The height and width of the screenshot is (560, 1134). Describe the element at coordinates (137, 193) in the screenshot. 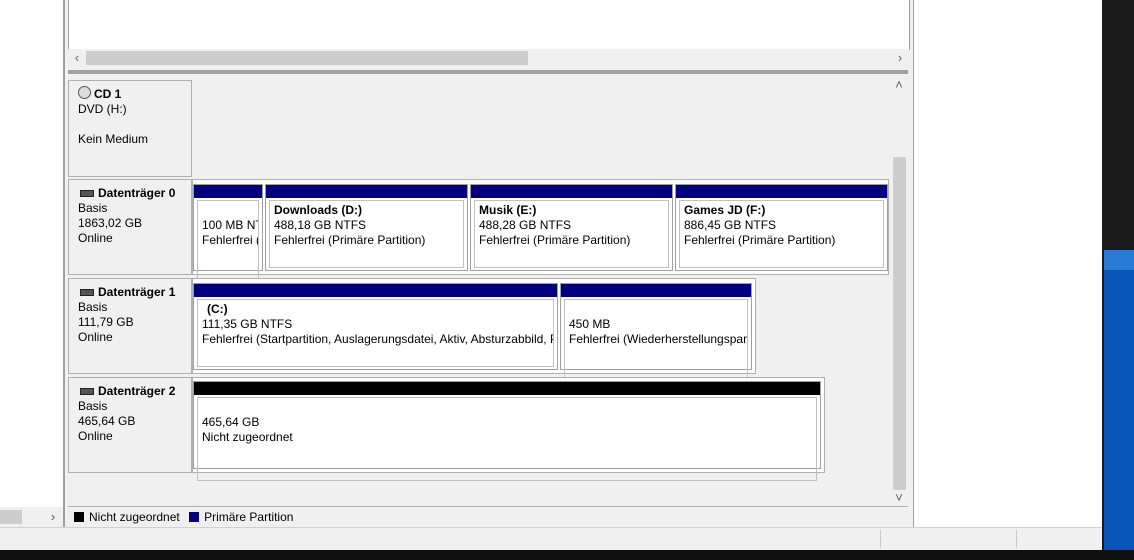

I see `disk-title: Datenträger 0` at that location.